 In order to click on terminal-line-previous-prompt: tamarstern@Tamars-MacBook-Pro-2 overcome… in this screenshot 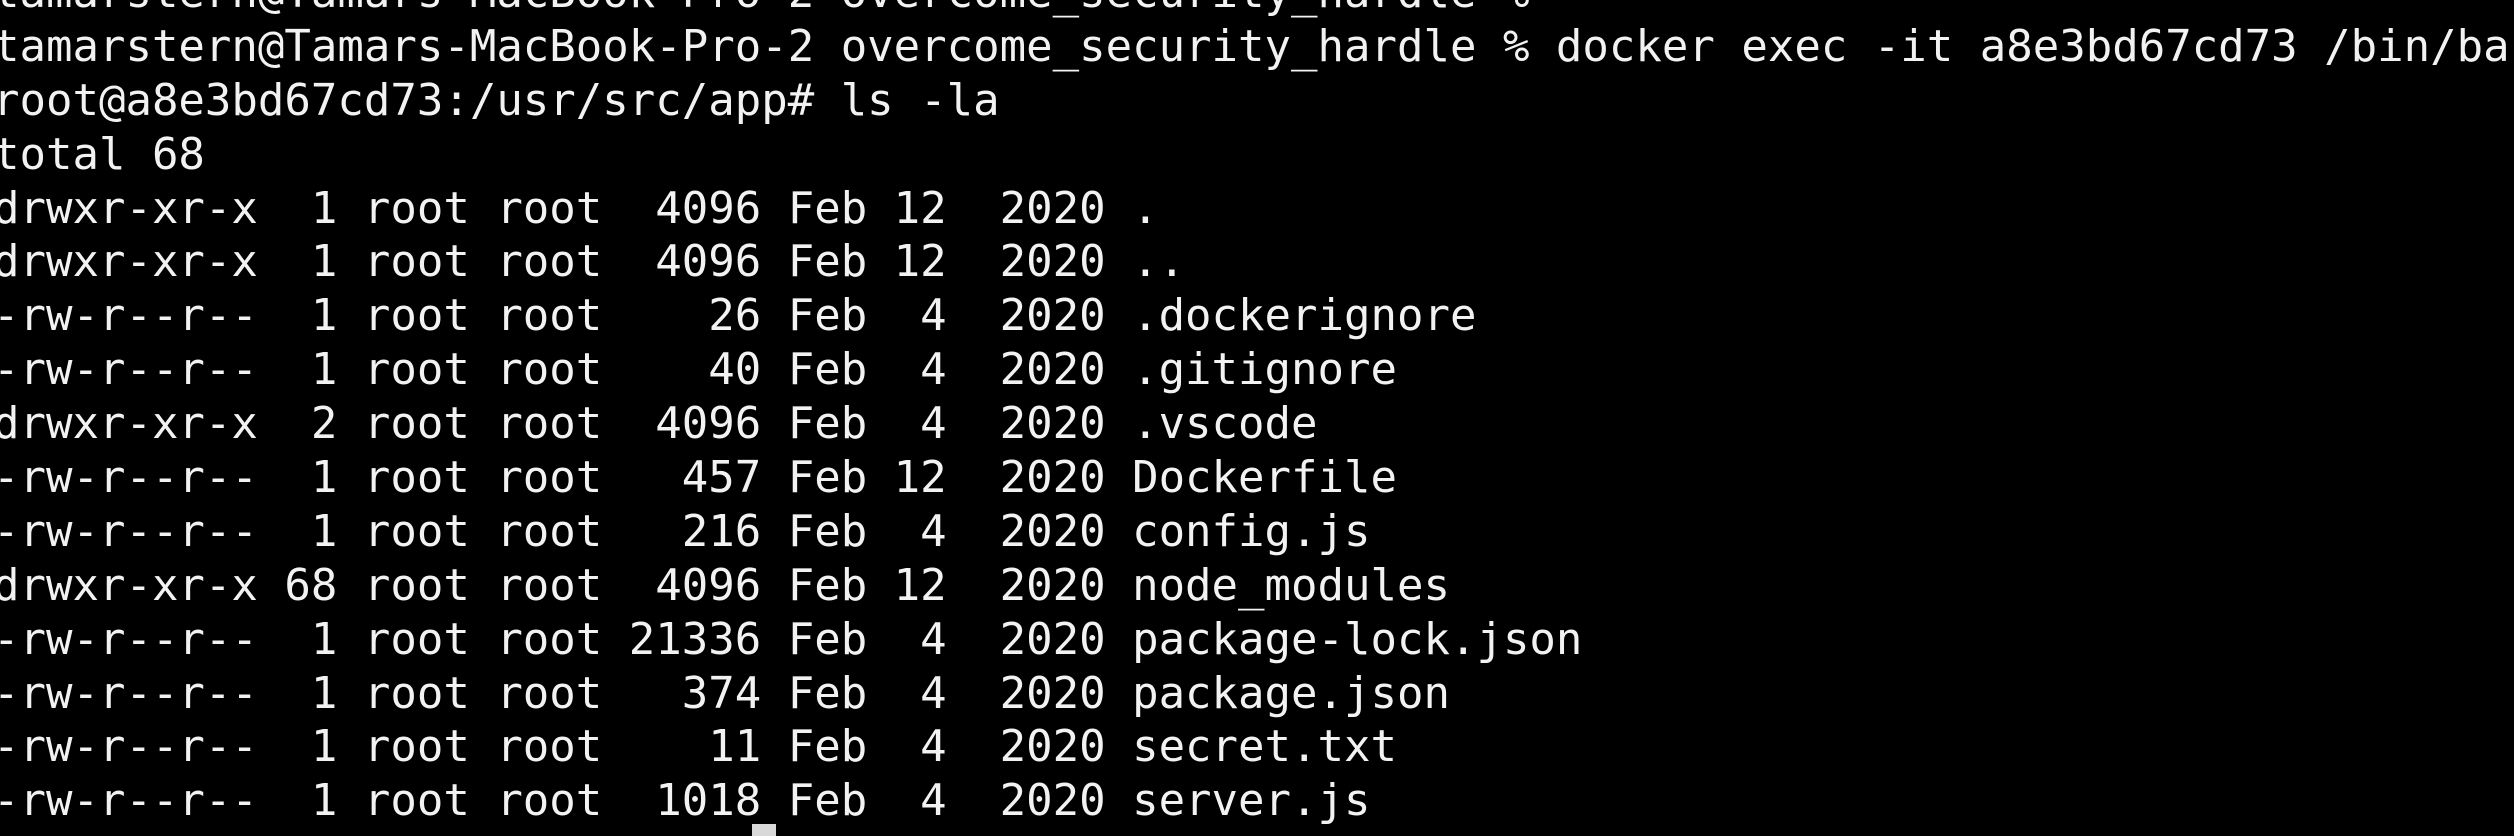, I will do `click(1257, 10)`.